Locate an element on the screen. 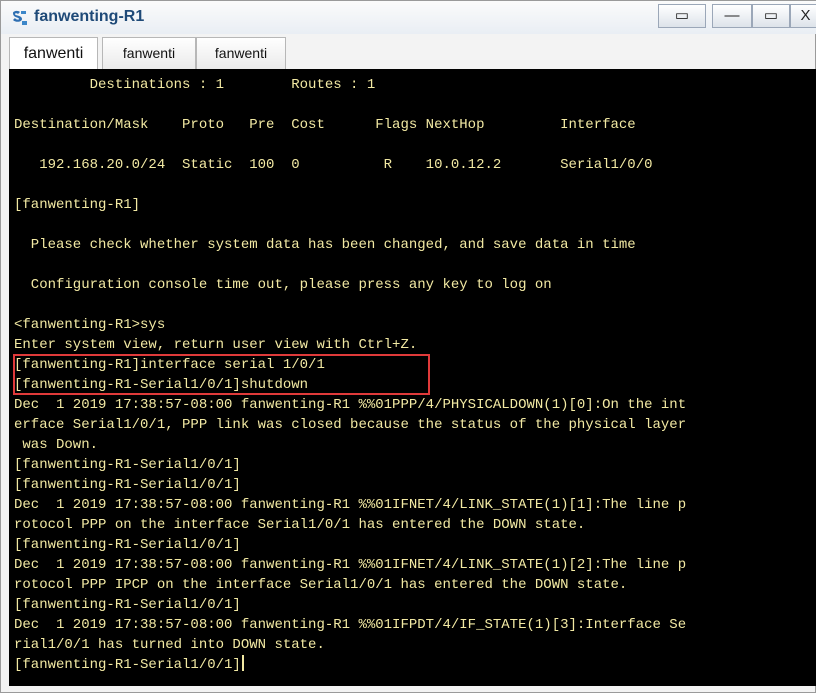 This screenshot has height=693, width=816. minimize-icon: — is located at coordinates (732, 15).